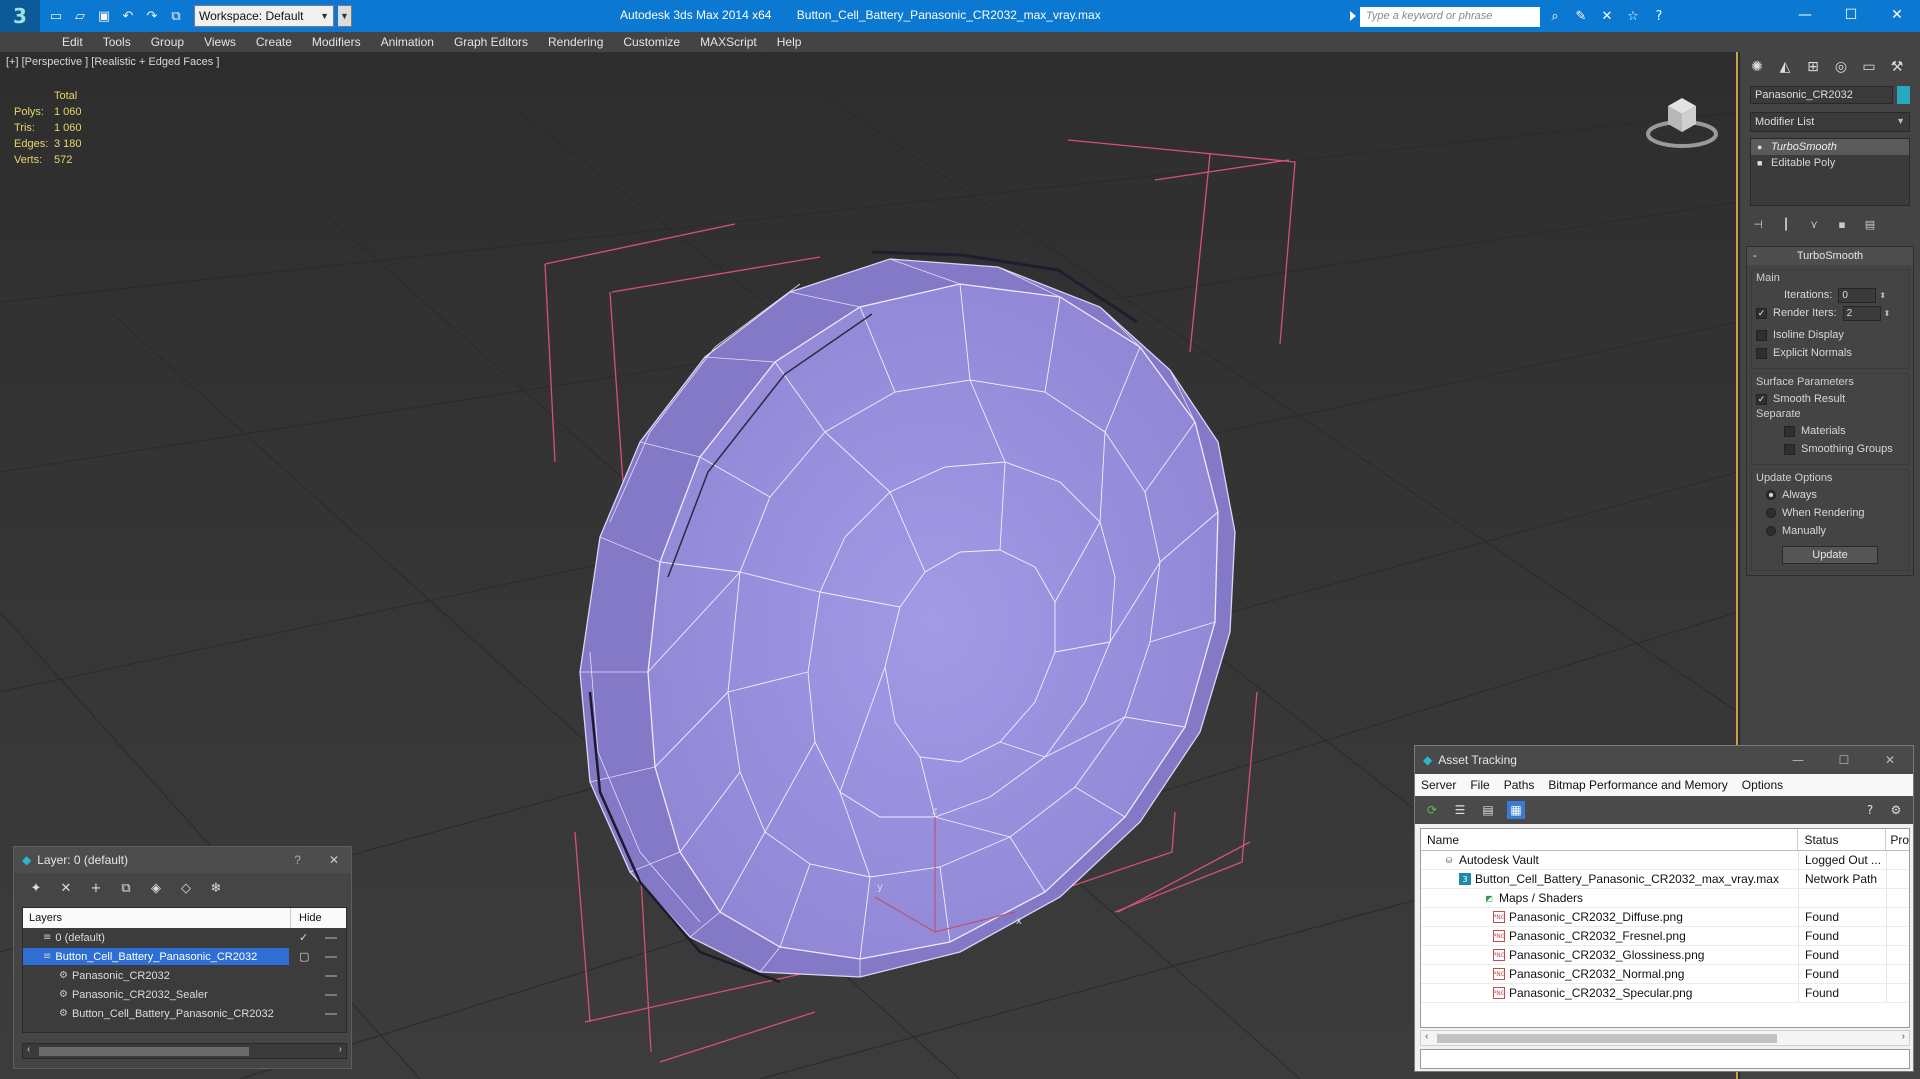  What do you see at coordinates (1761, 313) in the screenshot?
I see `render-iters-checkbox: ✓` at bounding box center [1761, 313].